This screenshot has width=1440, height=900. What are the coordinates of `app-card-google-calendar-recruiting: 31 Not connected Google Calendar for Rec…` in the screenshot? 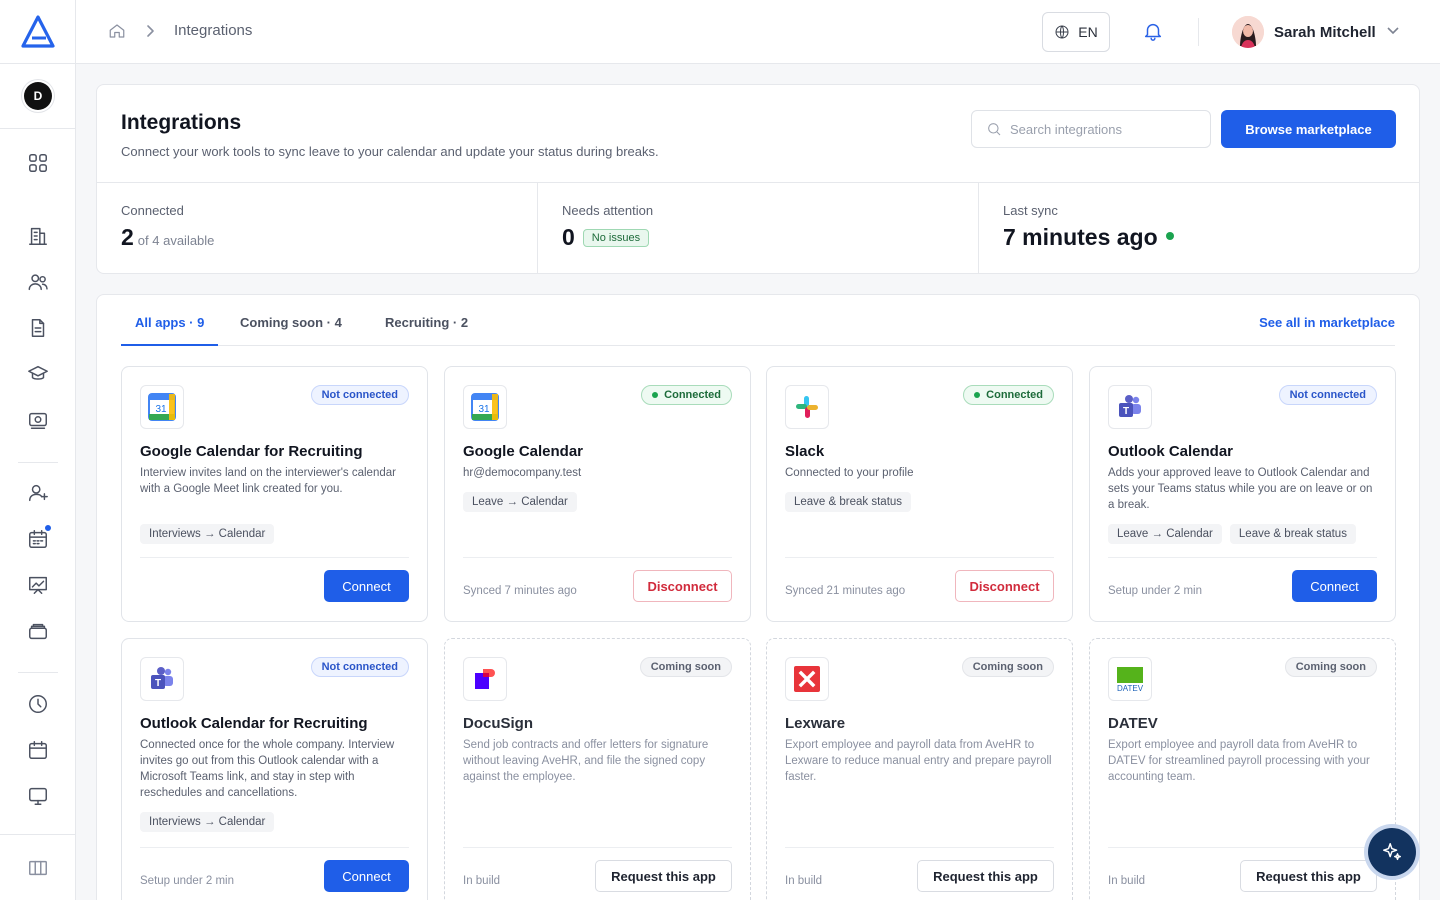 It's located at (274, 494).